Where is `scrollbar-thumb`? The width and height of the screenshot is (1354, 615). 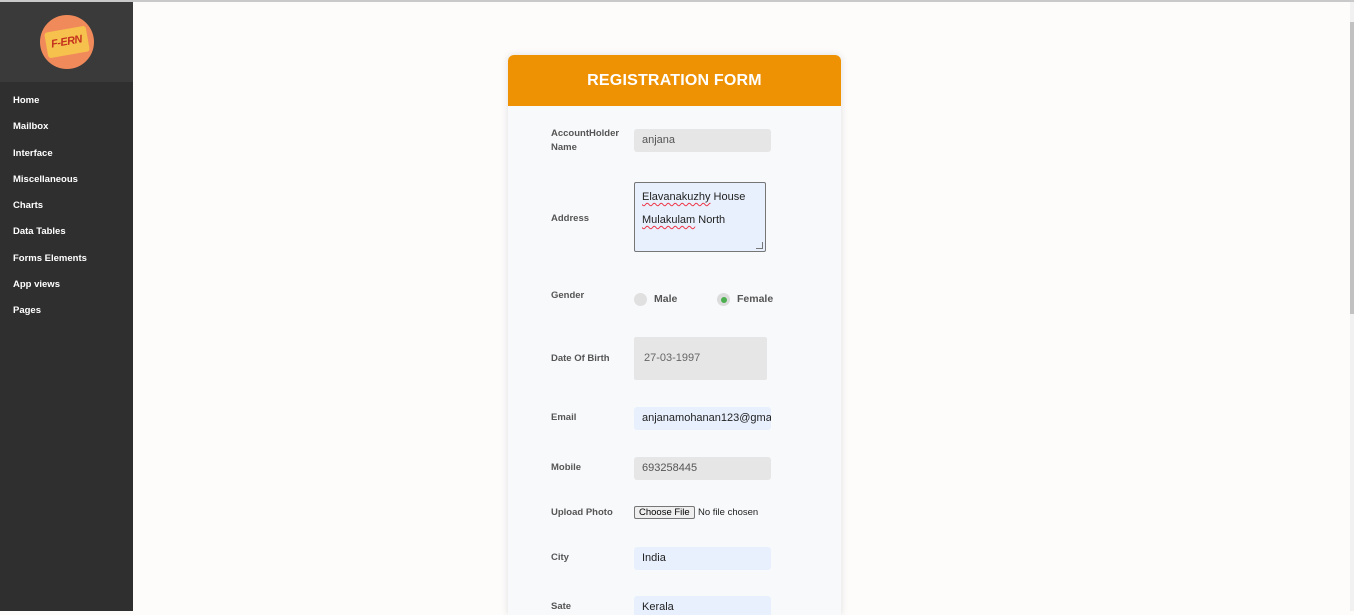 scrollbar-thumb is located at coordinates (1352, 168).